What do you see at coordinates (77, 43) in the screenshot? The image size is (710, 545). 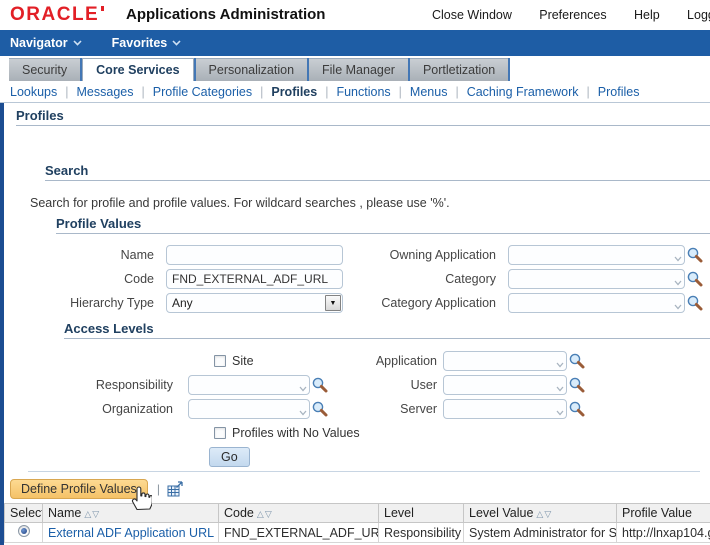 I see `chevron-down-icon` at bounding box center [77, 43].